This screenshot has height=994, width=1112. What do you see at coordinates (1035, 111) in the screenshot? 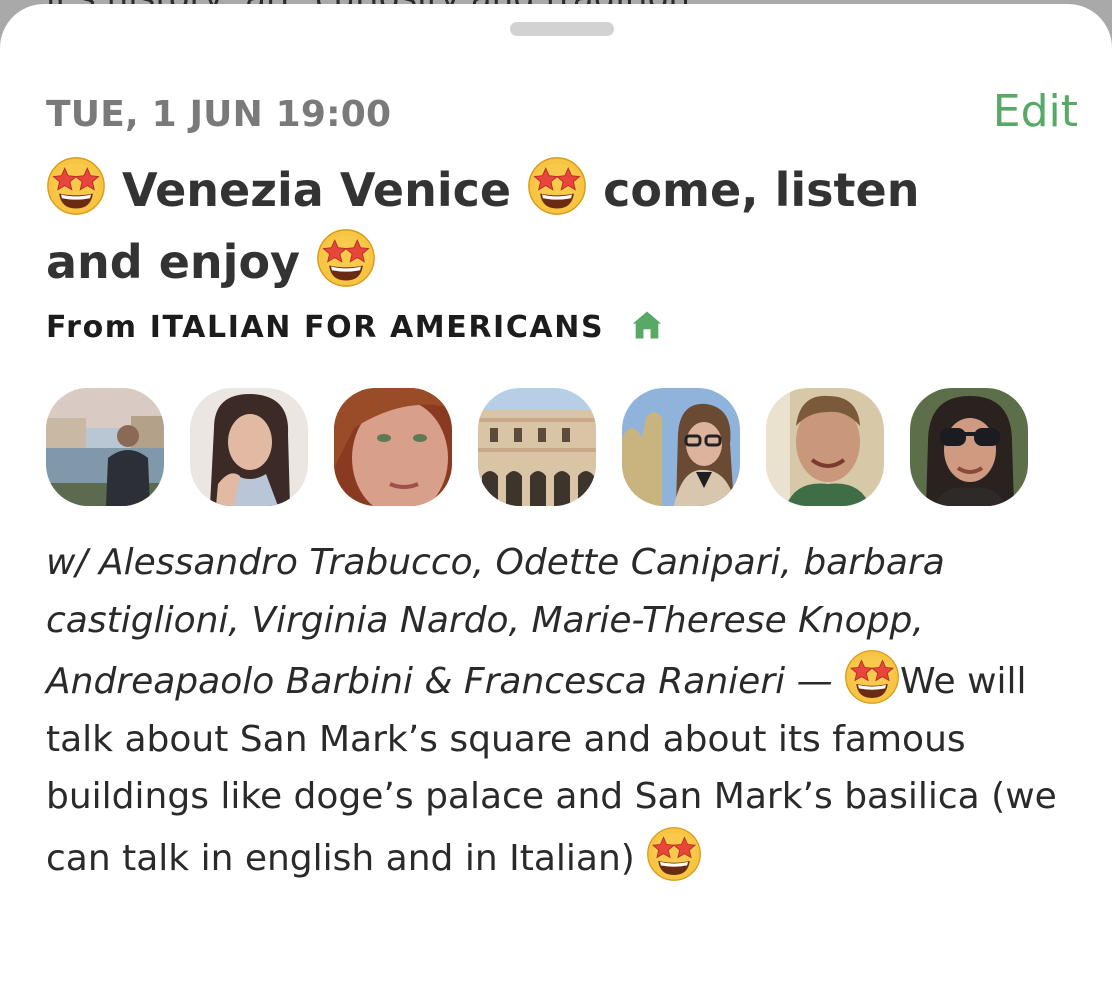
I see `edit-button: Edit` at bounding box center [1035, 111].